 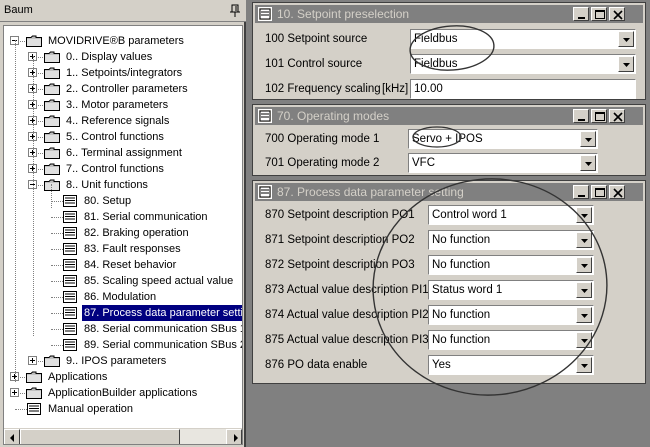 What do you see at coordinates (322, 163) in the screenshot?
I see `parameter-label: 701 Operating mode 2` at bounding box center [322, 163].